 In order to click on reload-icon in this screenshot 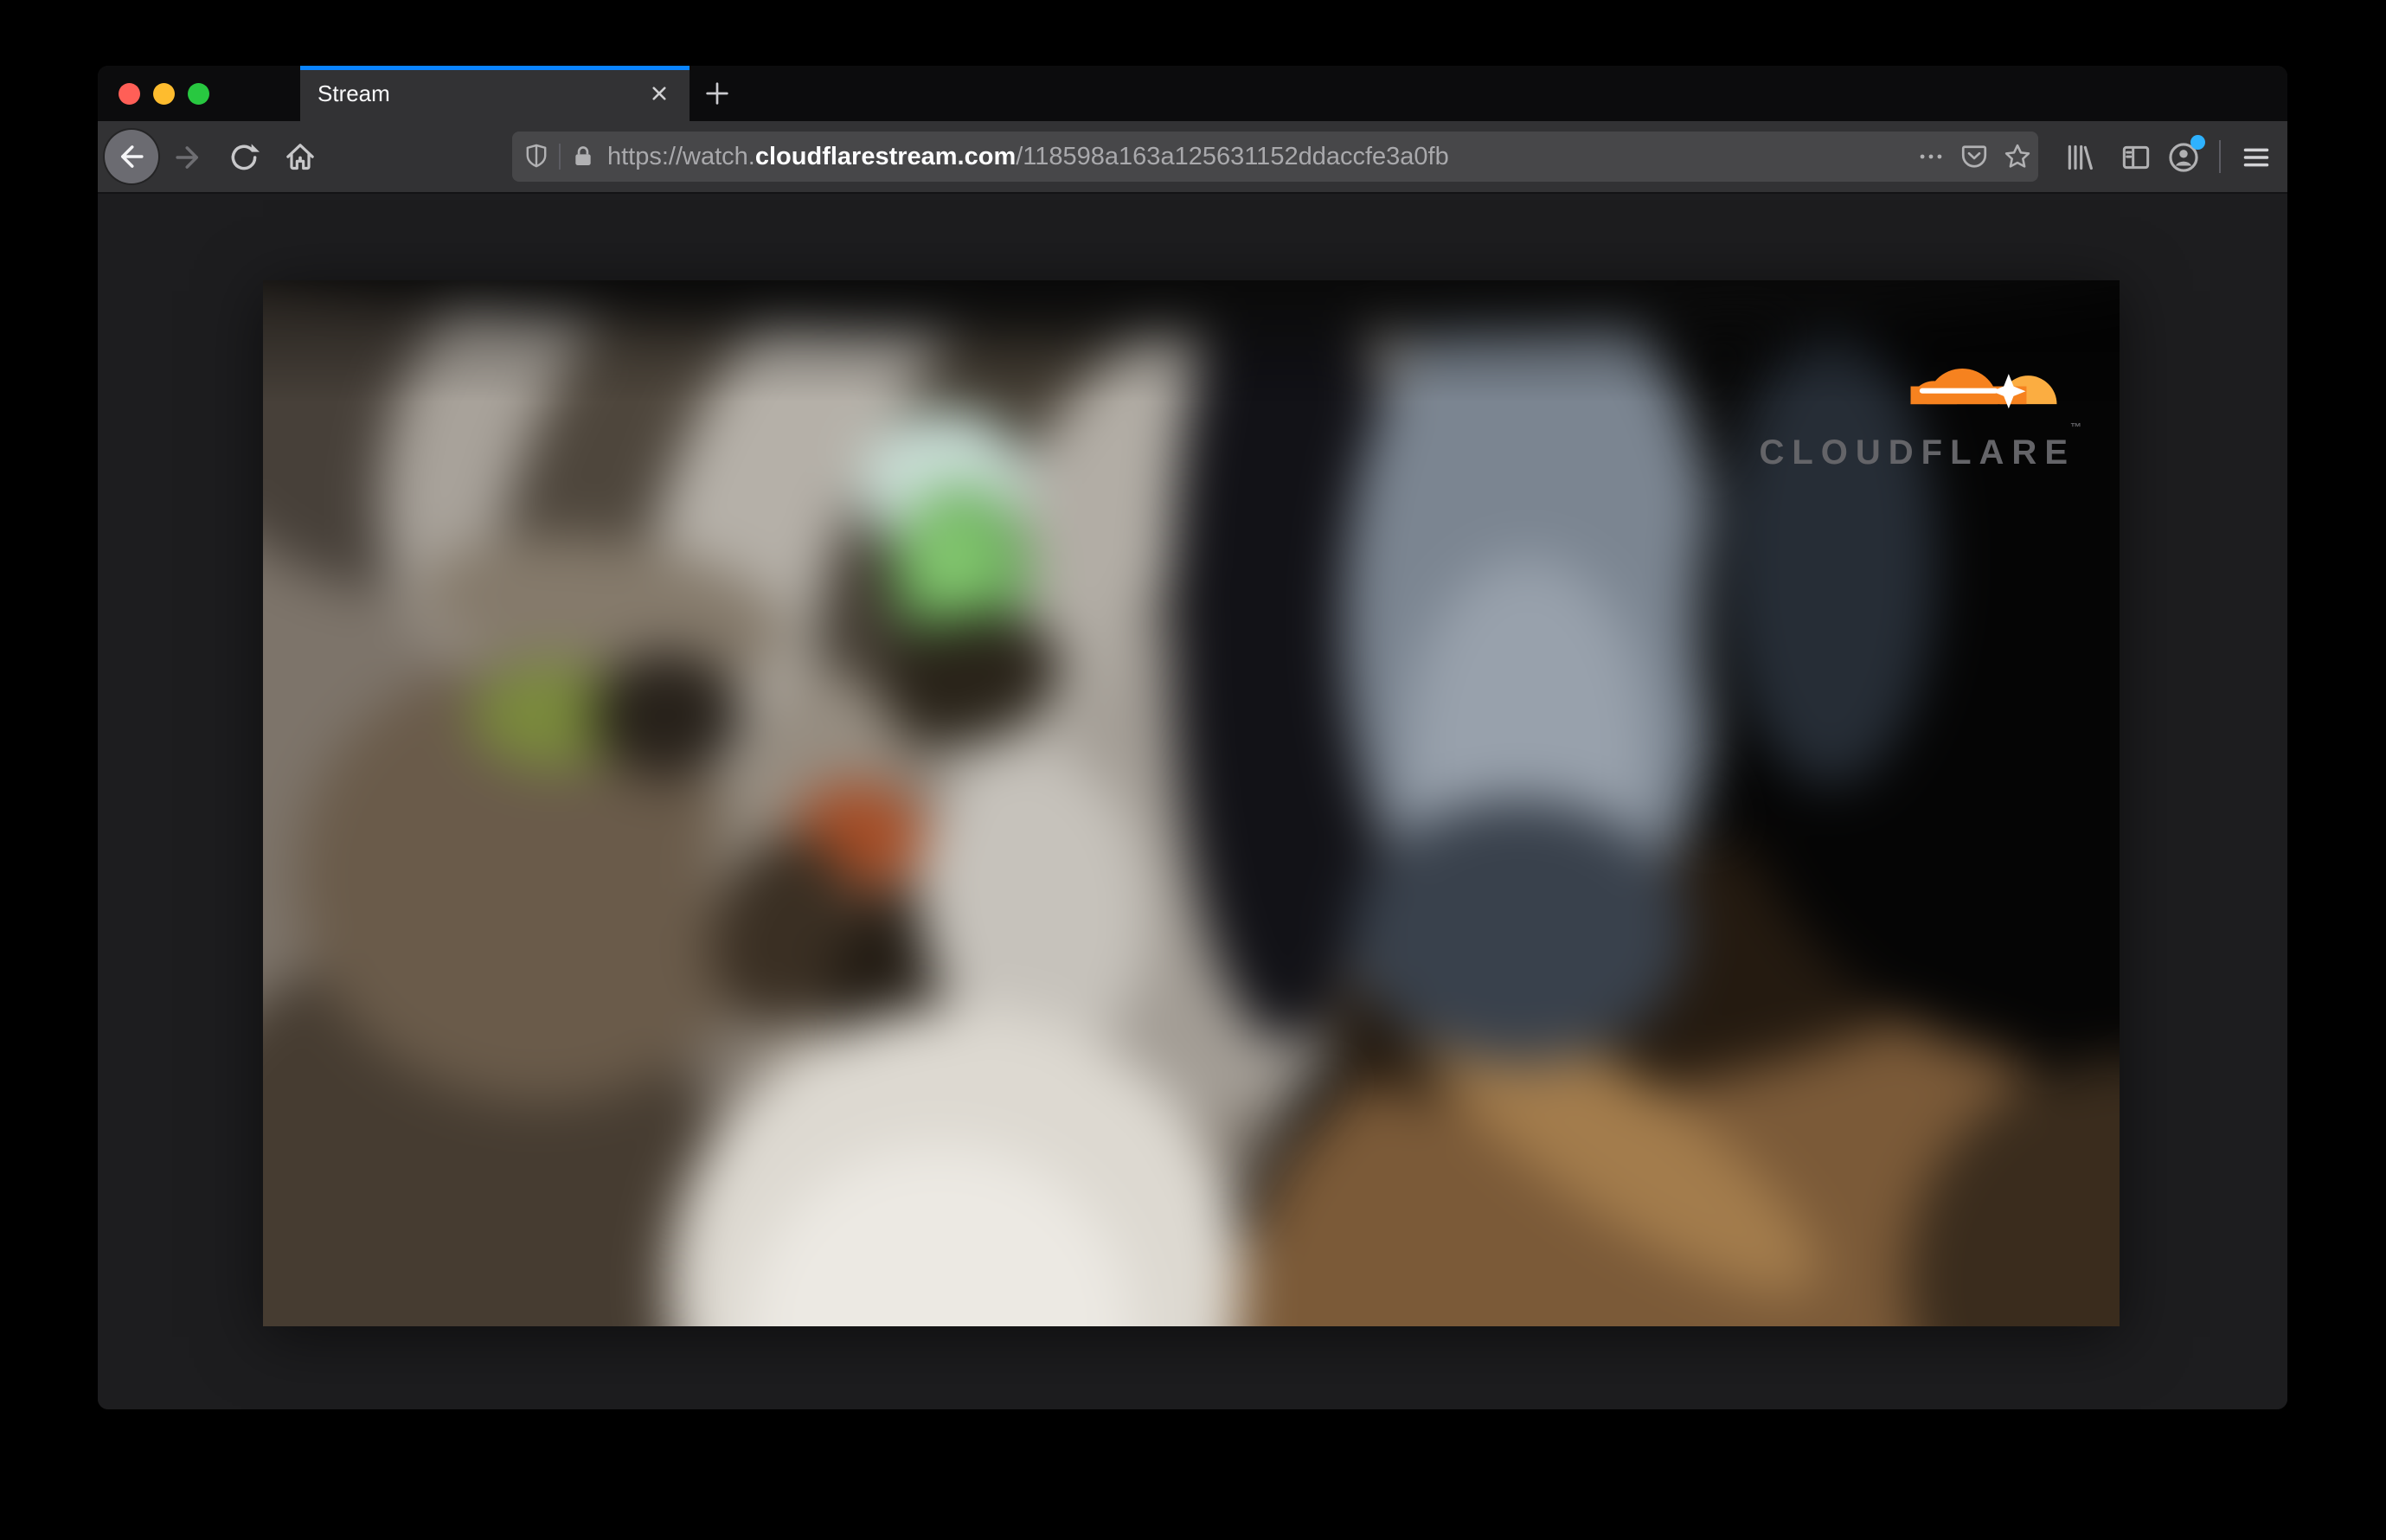, I will do `click(245, 157)`.